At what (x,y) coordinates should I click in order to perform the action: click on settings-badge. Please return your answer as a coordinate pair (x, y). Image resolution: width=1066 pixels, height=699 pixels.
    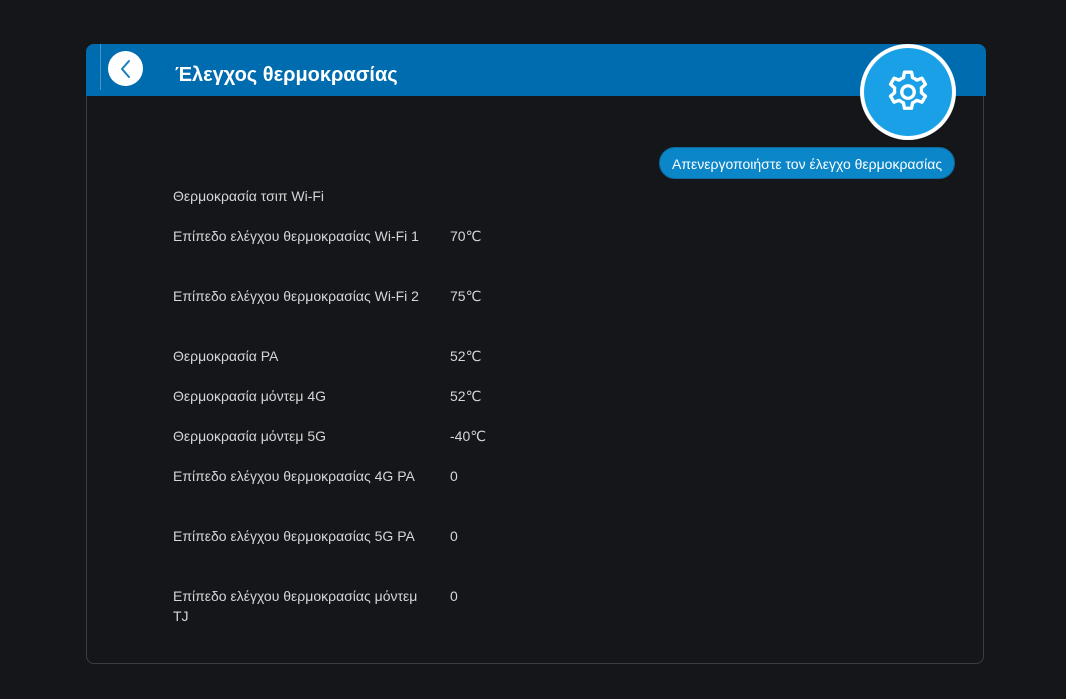
    Looking at the image, I should click on (908, 92).